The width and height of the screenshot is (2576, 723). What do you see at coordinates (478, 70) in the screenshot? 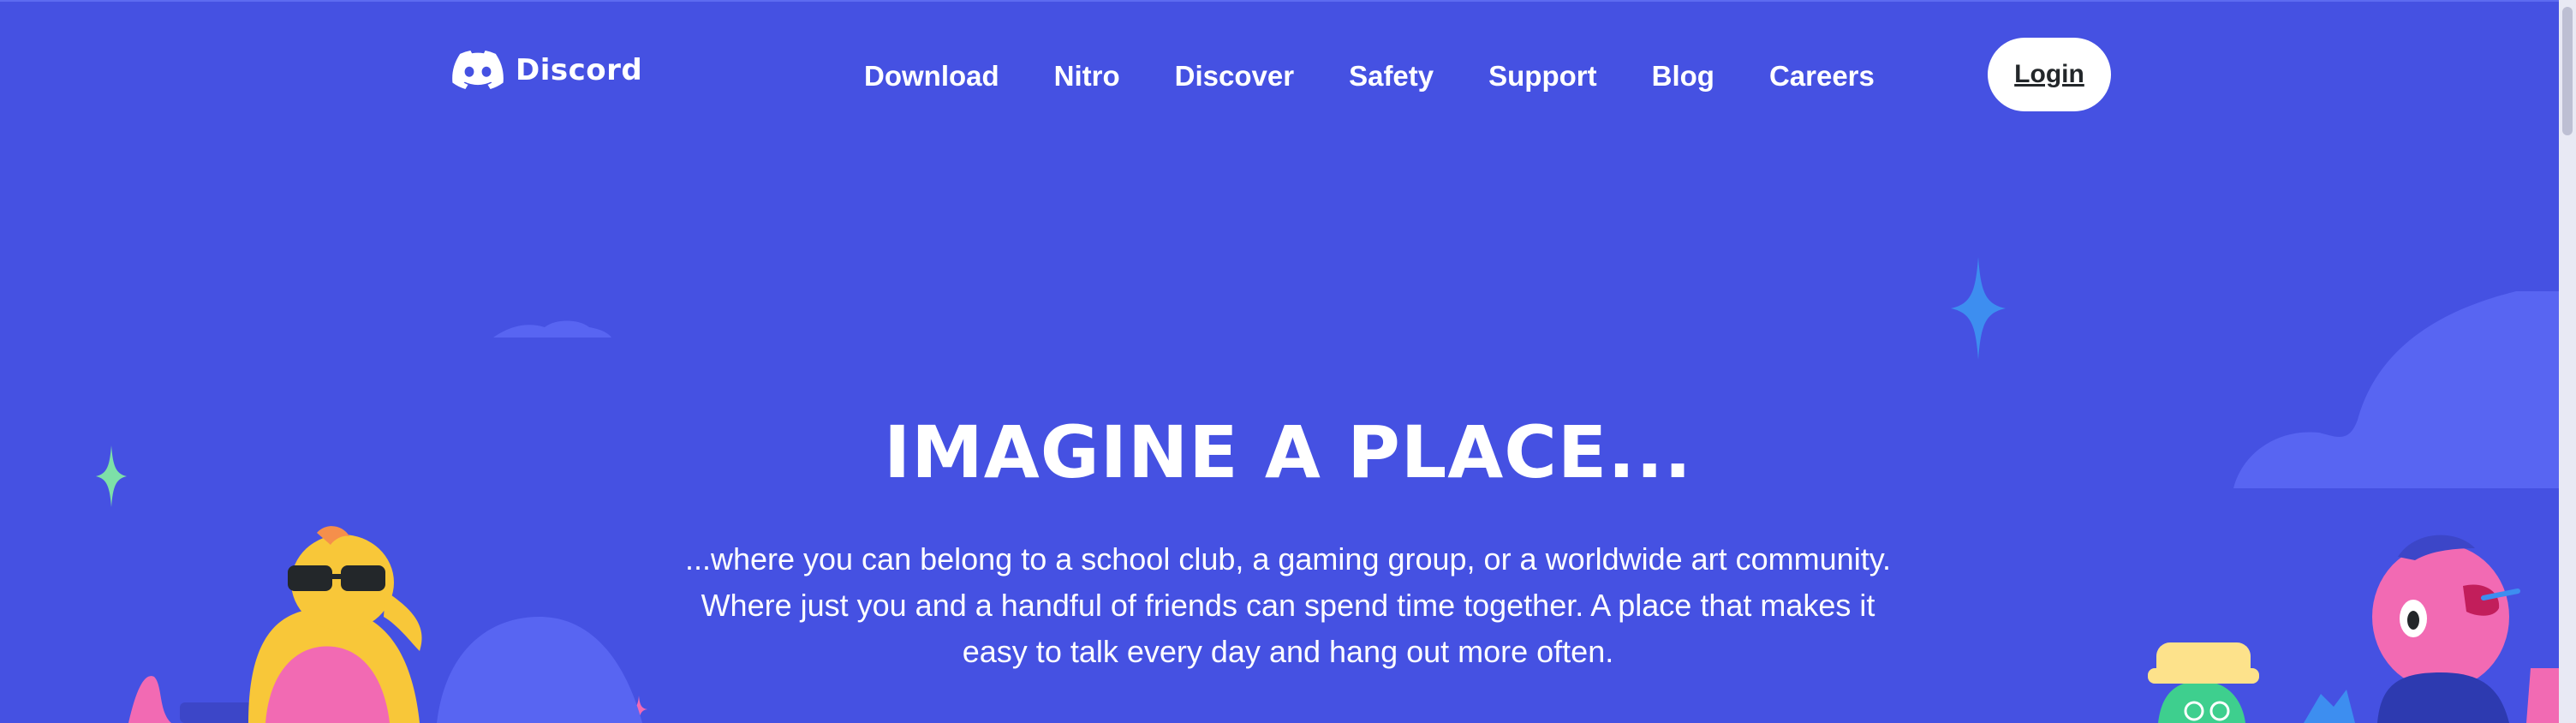
I see `discord-logo-icon` at bounding box center [478, 70].